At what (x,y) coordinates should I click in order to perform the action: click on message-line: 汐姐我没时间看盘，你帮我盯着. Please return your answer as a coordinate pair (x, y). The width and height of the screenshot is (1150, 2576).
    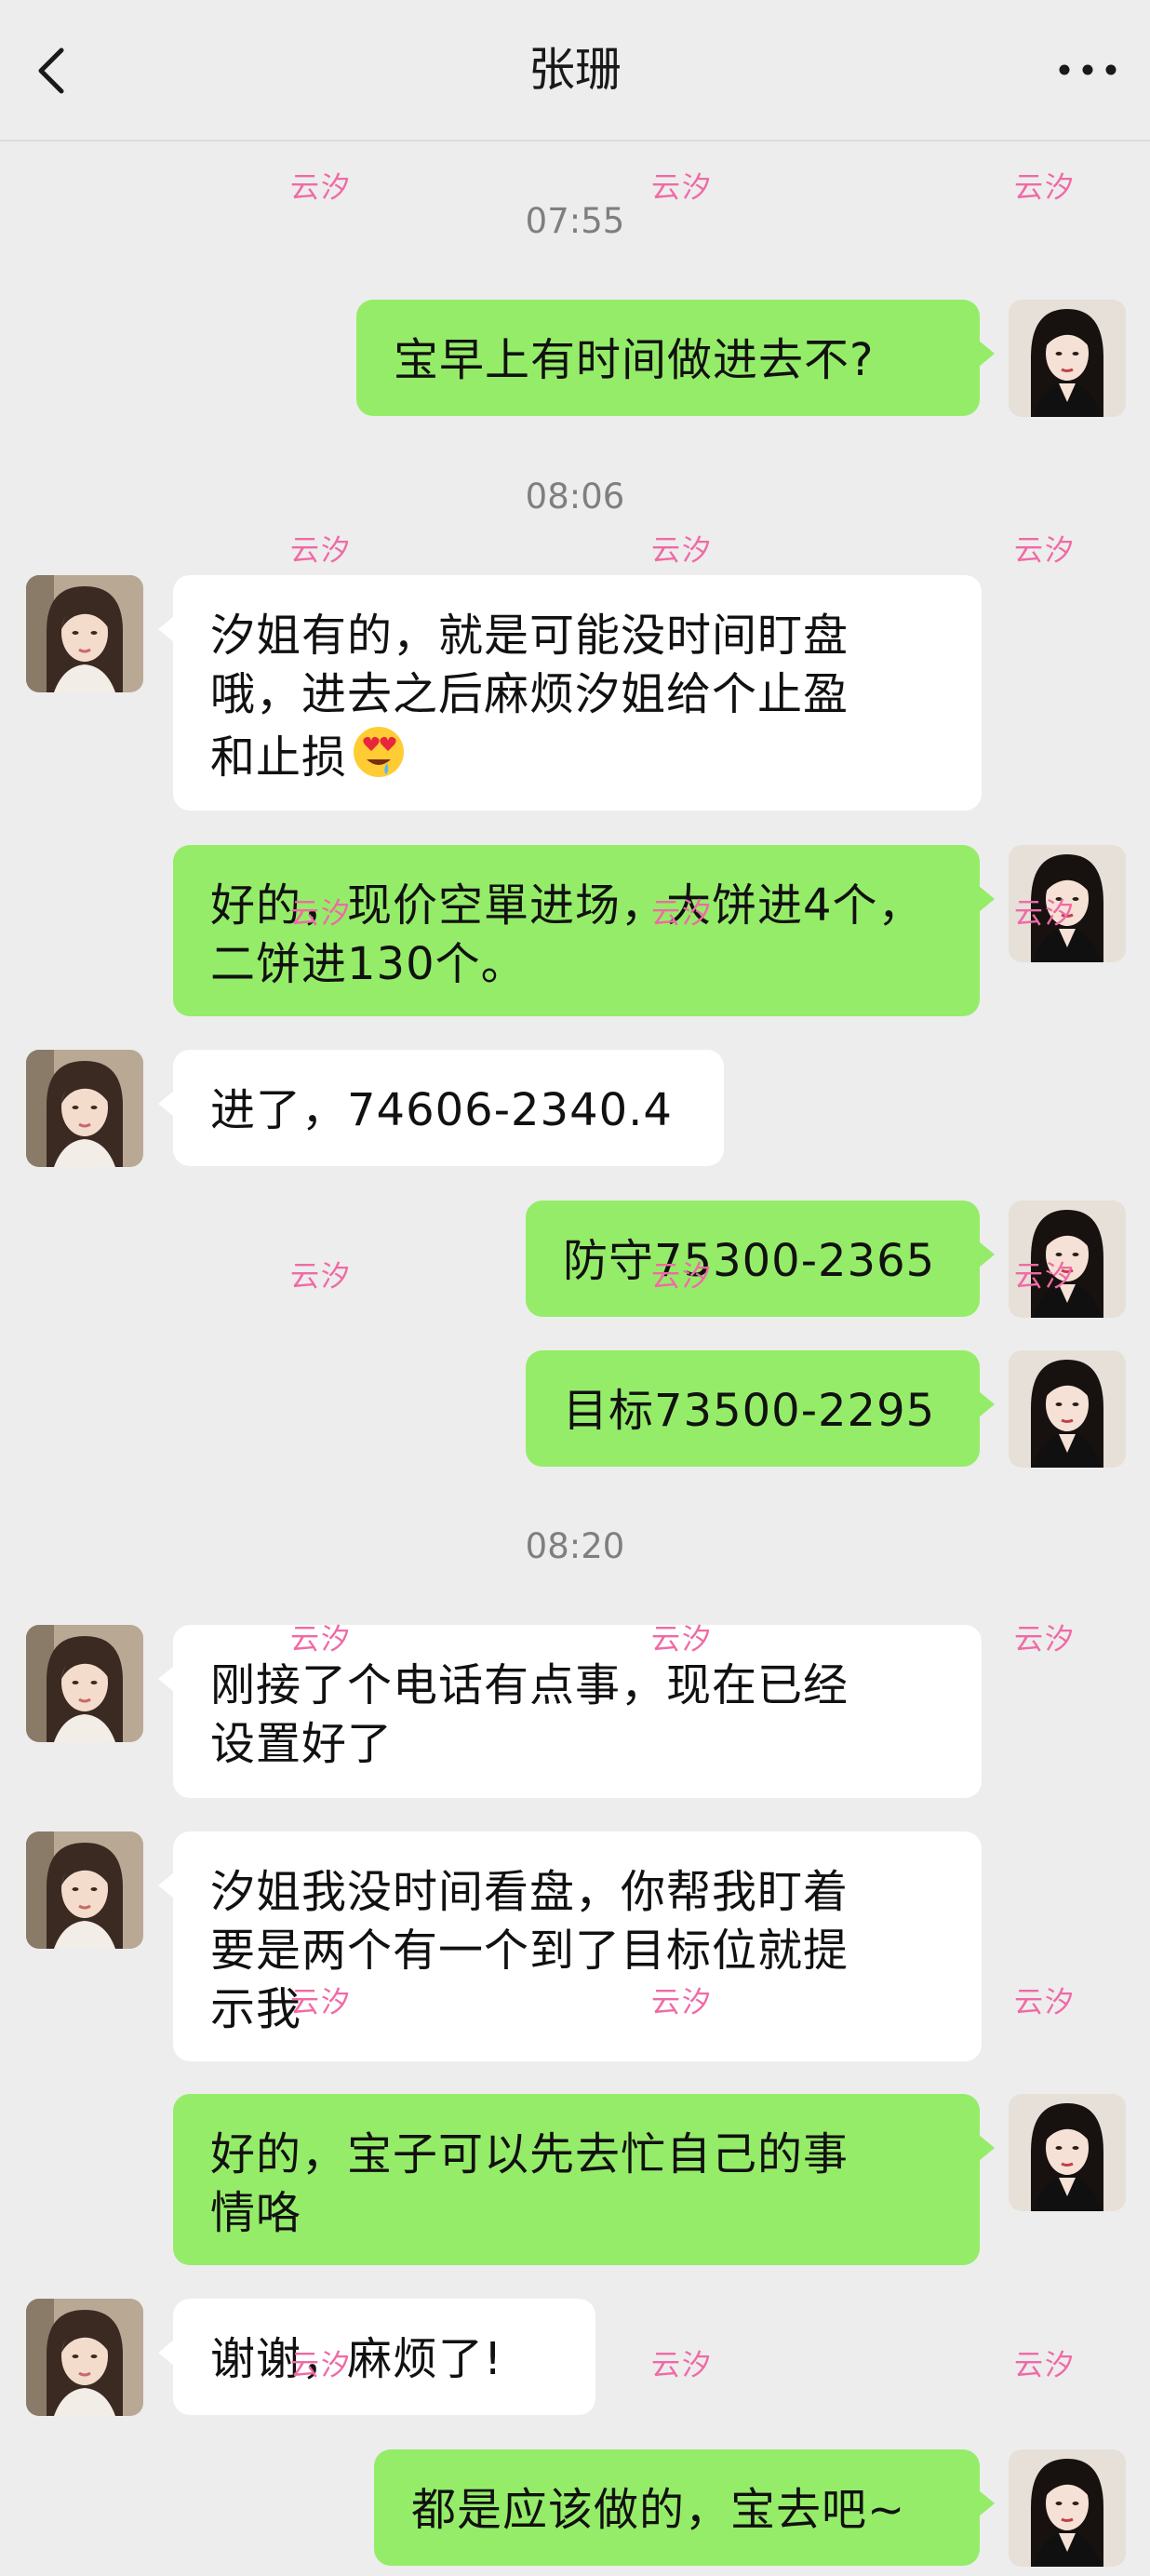
    Looking at the image, I should click on (529, 1892).